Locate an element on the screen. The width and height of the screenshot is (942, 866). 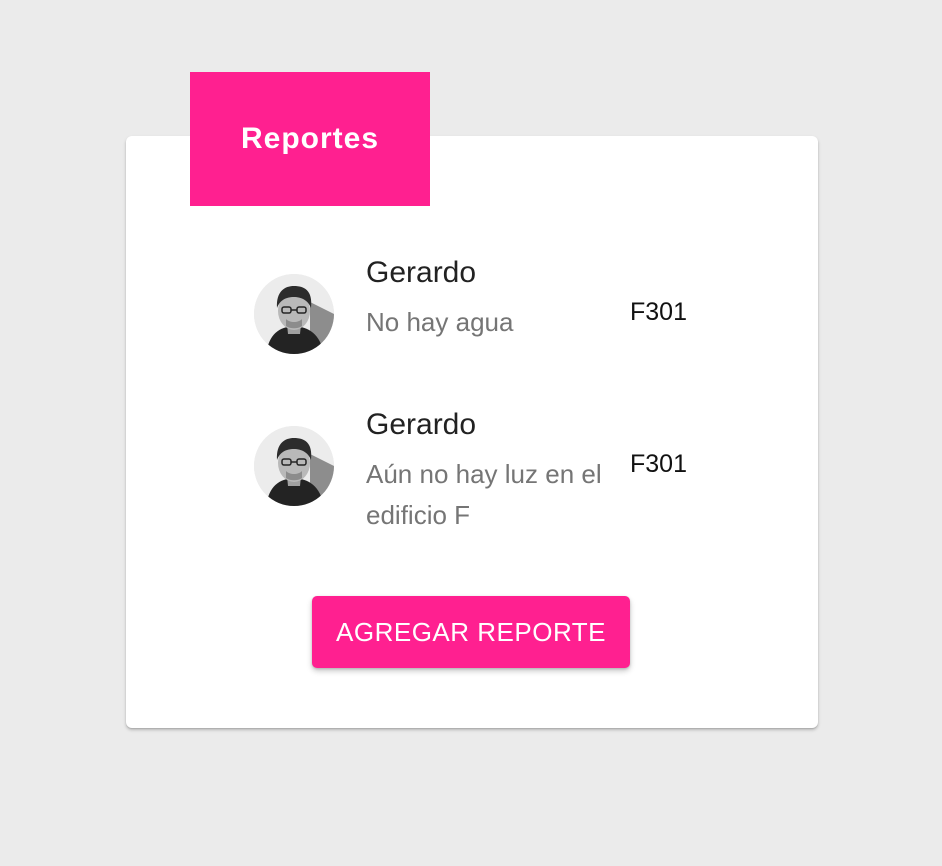
report-message: No hay agua is located at coordinates (440, 322).